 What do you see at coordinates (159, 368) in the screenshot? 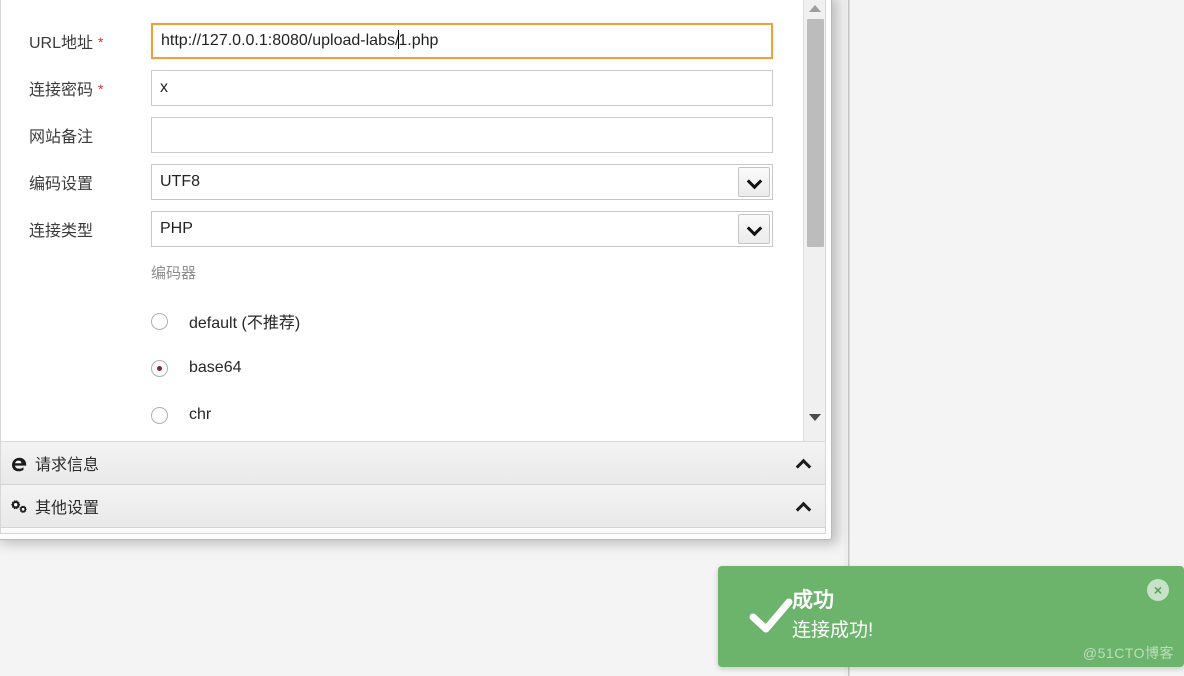
I see `radio-base64-icon` at bounding box center [159, 368].